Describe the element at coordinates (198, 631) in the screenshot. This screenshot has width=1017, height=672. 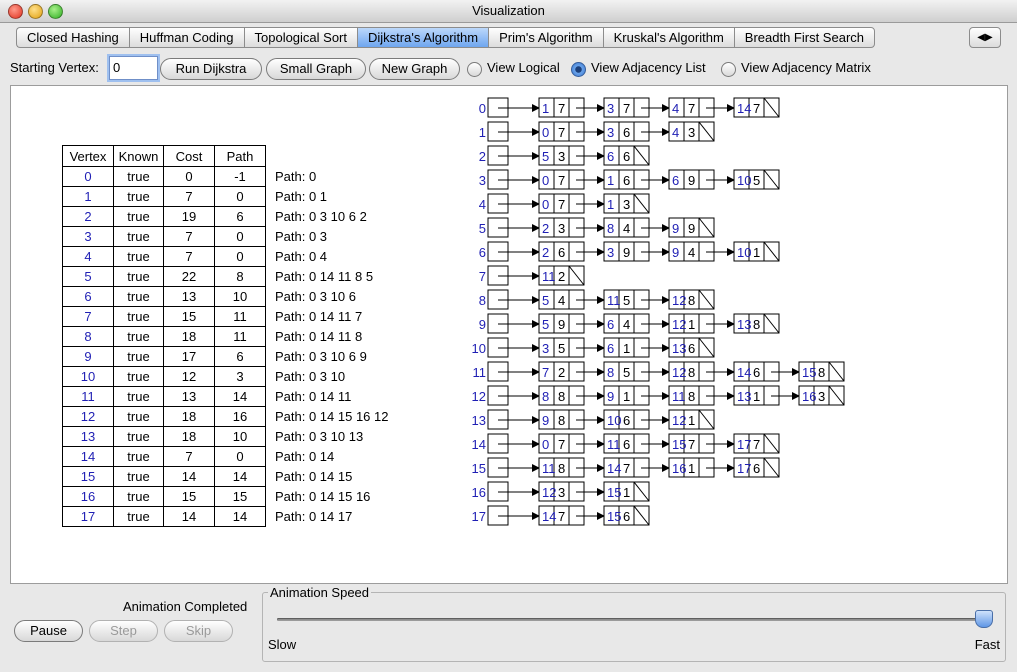
I see `skip-button: Skip` at that location.